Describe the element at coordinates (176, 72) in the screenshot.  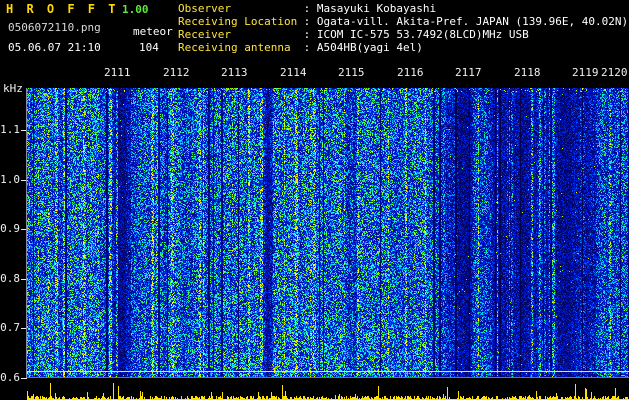
I see `time-label-2112: 2112` at that location.